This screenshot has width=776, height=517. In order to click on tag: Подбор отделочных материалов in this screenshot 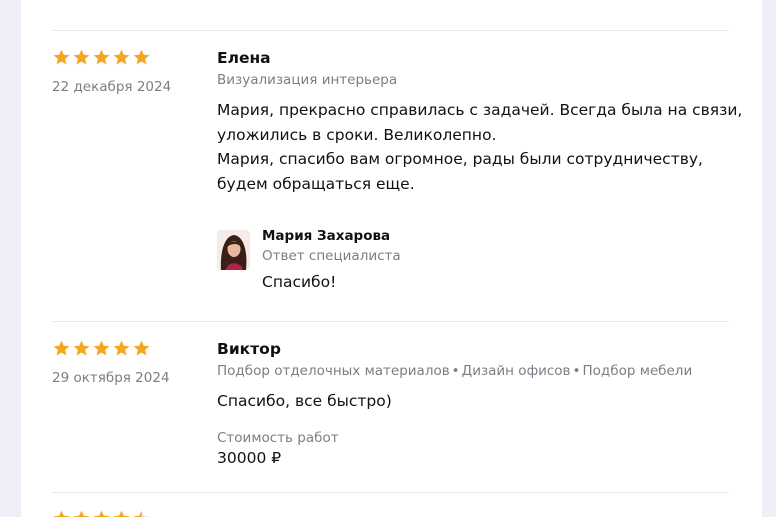, I will do `click(333, 371)`.